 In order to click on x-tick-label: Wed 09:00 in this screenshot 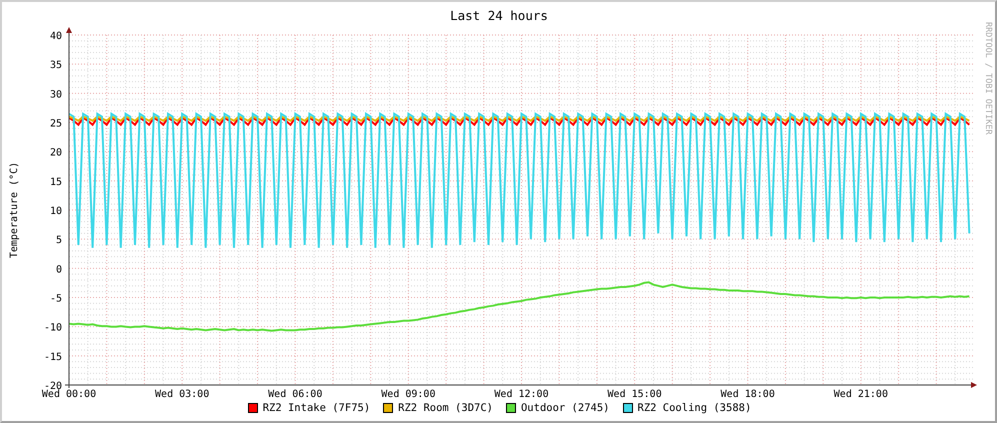, I will do `click(408, 394)`.